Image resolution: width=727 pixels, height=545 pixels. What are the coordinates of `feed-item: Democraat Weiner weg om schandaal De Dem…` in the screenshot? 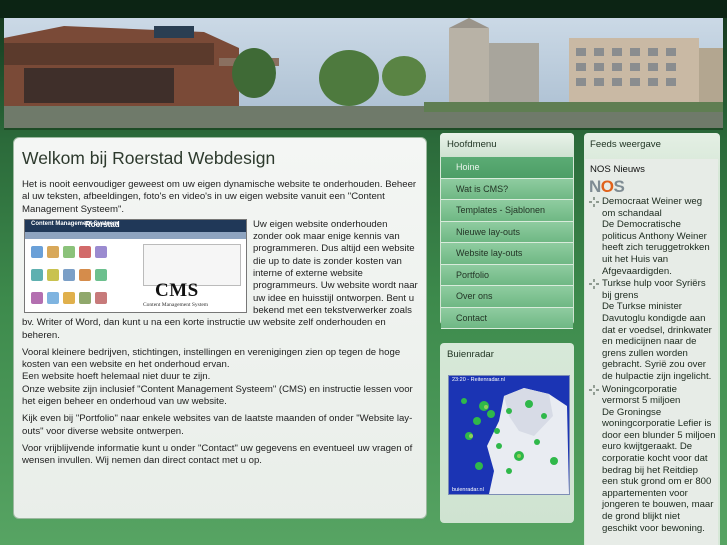 It's located at (652, 236).